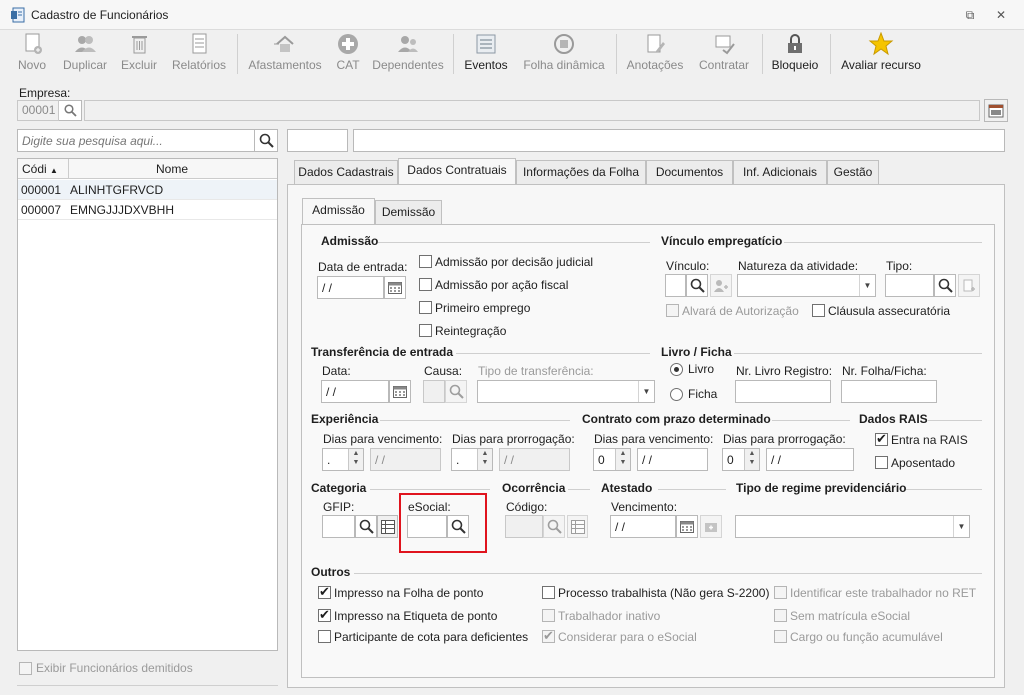  Describe the element at coordinates (643, 526) in the screenshot. I see `atestado-date-input: / /` at that location.